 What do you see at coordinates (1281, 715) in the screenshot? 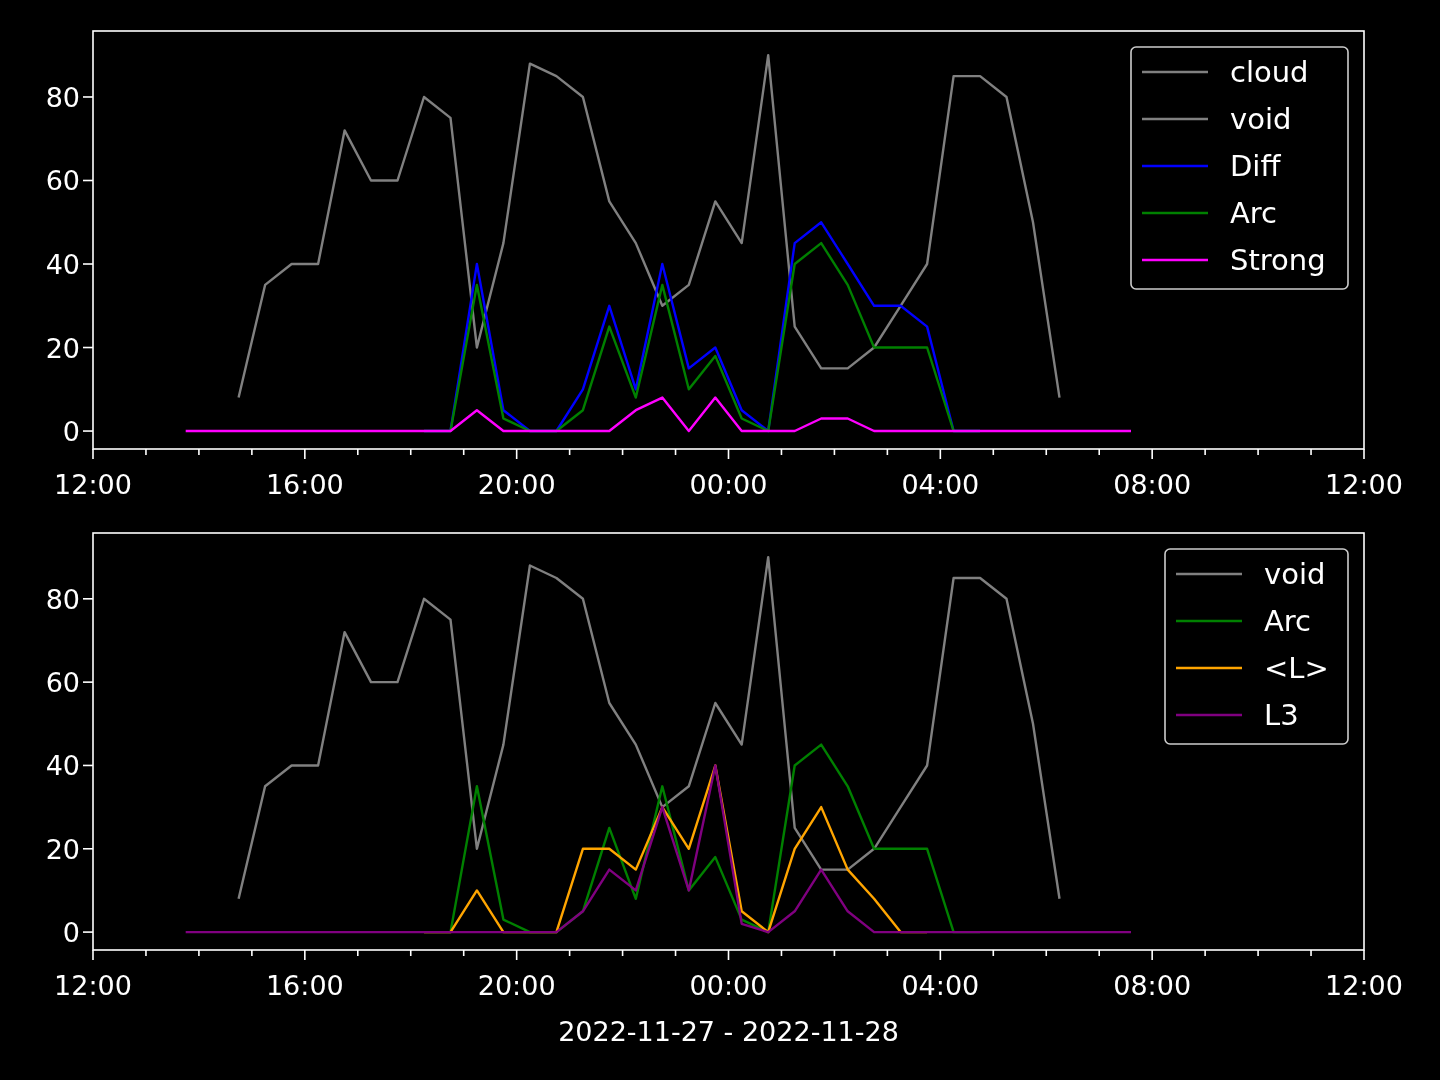
I see `legend-label: L3` at bounding box center [1281, 715].